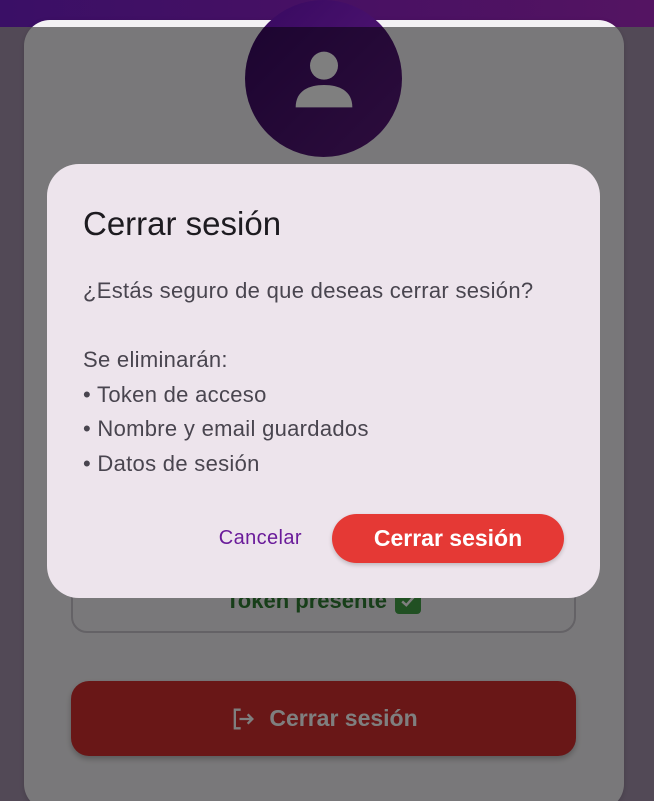 The height and width of the screenshot is (801, 654). Describe the element at coordinates (226, 428) in the screenshot. I see `list-item: • Nombre y email guardados` at that location.